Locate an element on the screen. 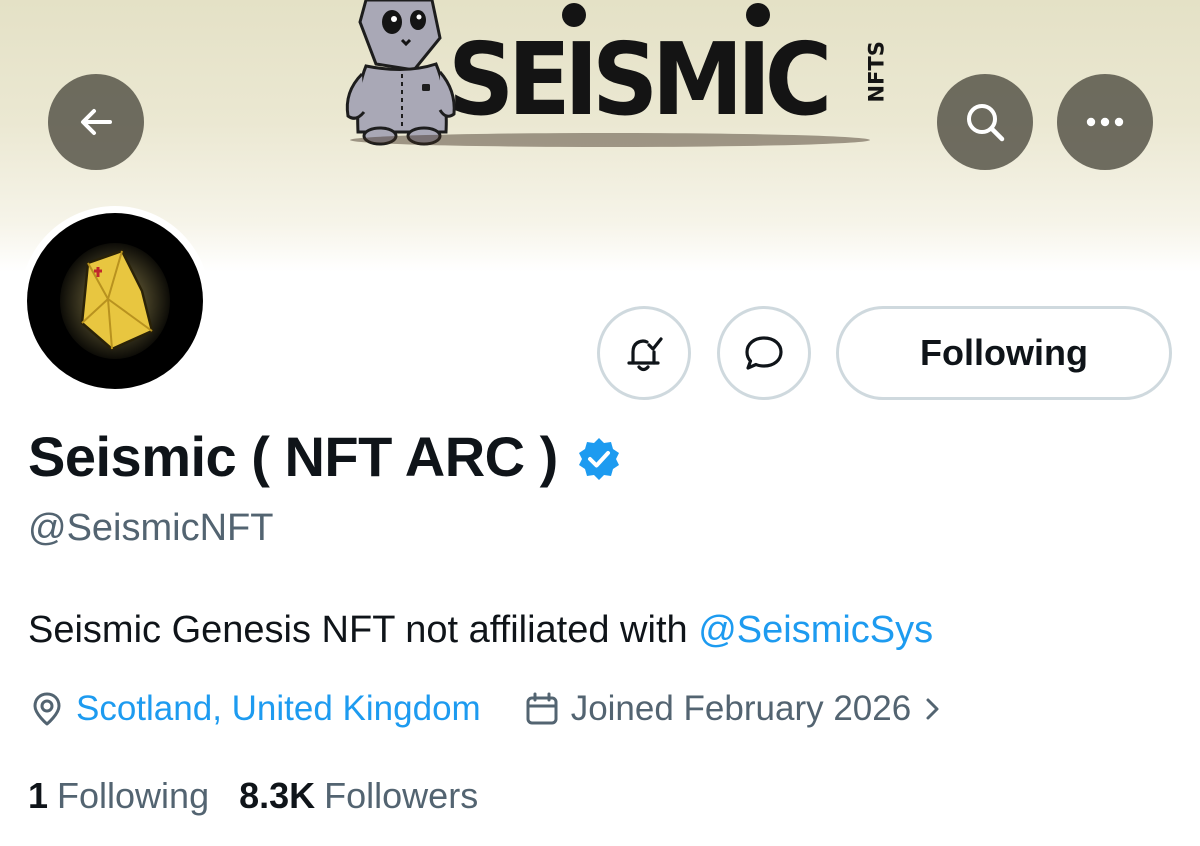 This screenshot has height=846, width=1200. more-button is located at coordinates (1105, 122).